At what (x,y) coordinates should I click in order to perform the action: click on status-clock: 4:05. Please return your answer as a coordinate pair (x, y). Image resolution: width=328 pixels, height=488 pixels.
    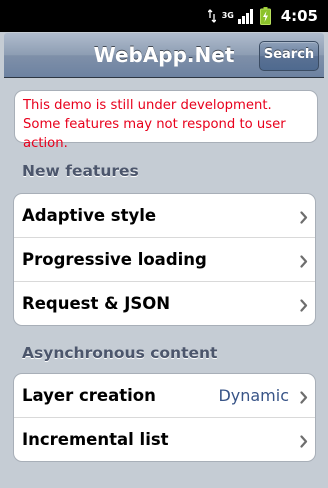
    Looking at the image, I should click on (299, 16).